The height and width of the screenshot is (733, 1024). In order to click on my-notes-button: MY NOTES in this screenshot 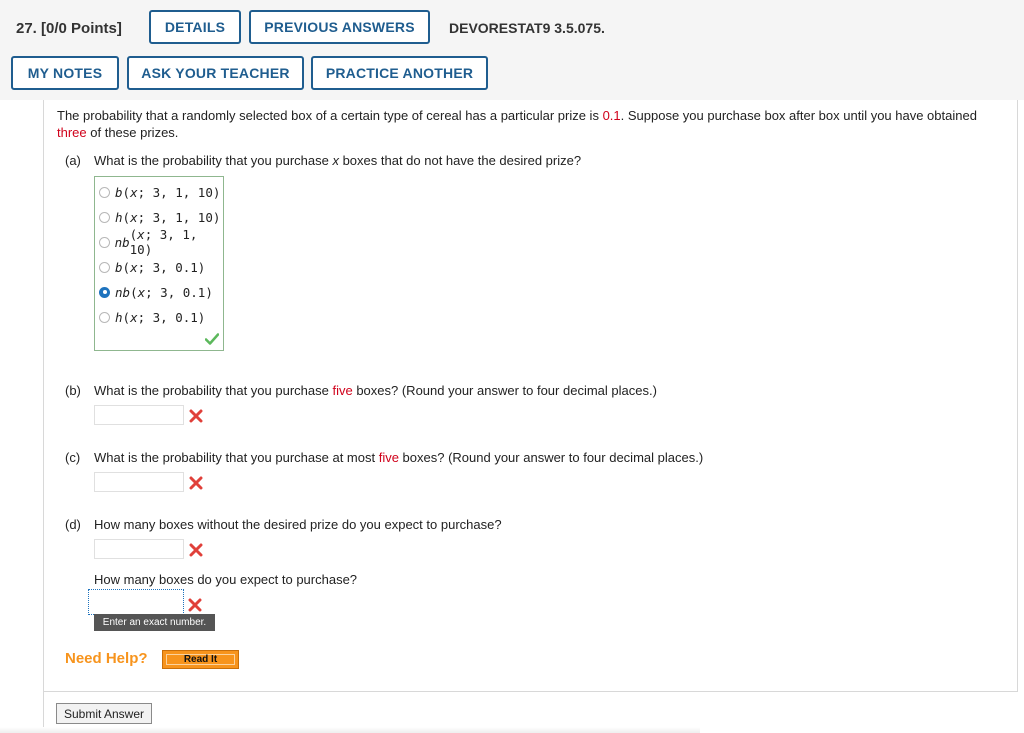, I will do `click(65, 73)`.